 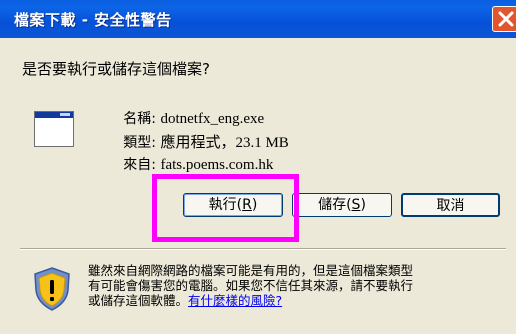 What do you see at coordinates (251, 270) in the screenshot?
I see `warning-line-1: 雖然來自網際網路的檔案可能是有用的，但是這個檔案類型` at bounding box center [251, 270].